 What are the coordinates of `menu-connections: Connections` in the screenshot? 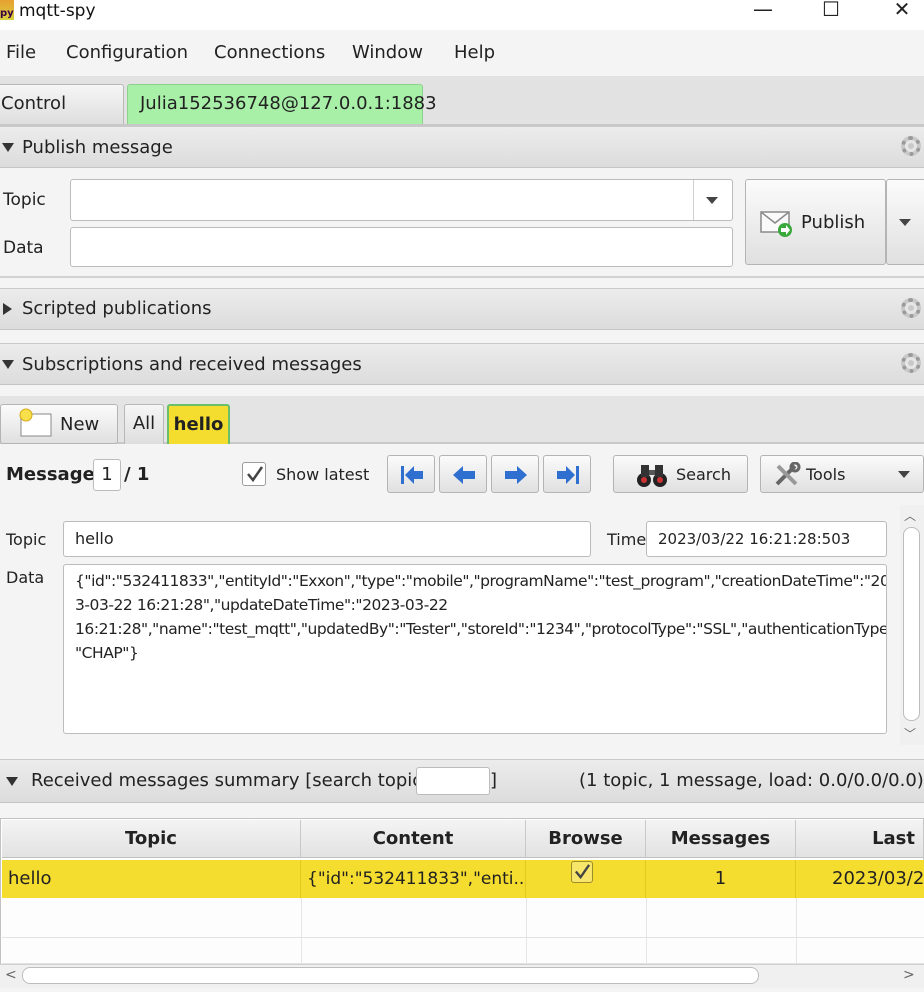 It's located at (269, 53).